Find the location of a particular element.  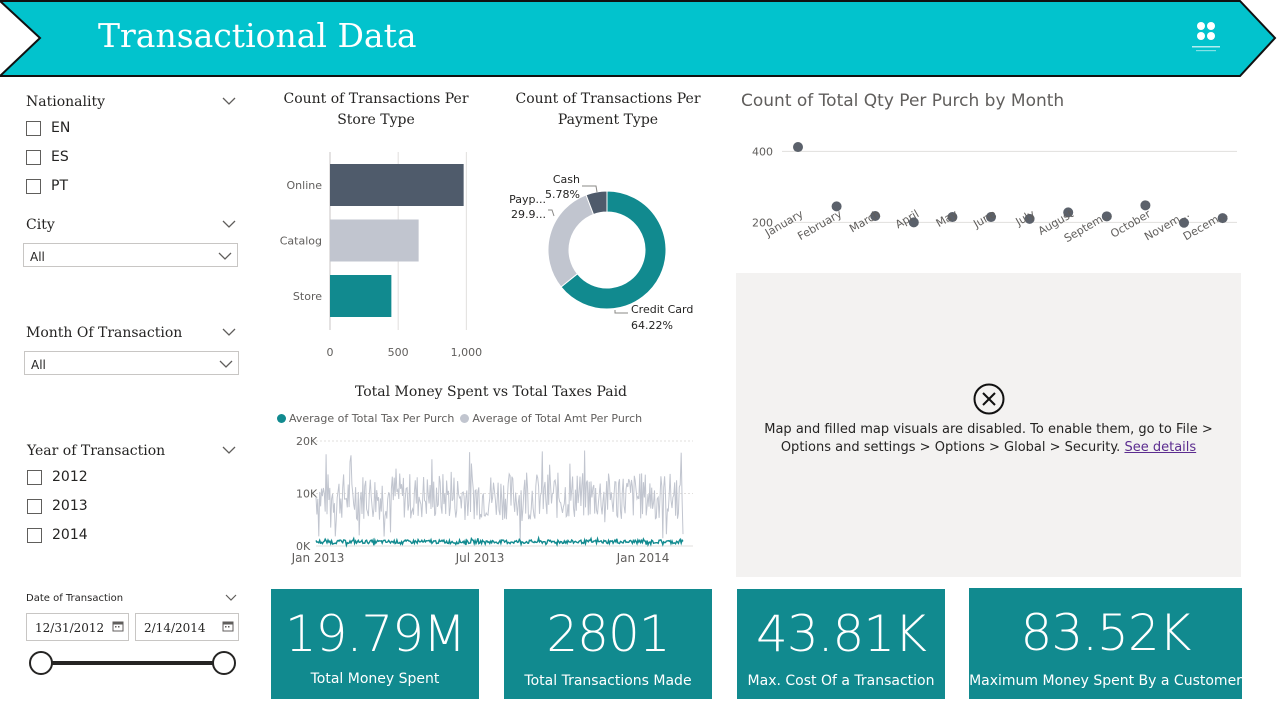

slice-label-value: 5.78% is located at coordinates (562, 194).